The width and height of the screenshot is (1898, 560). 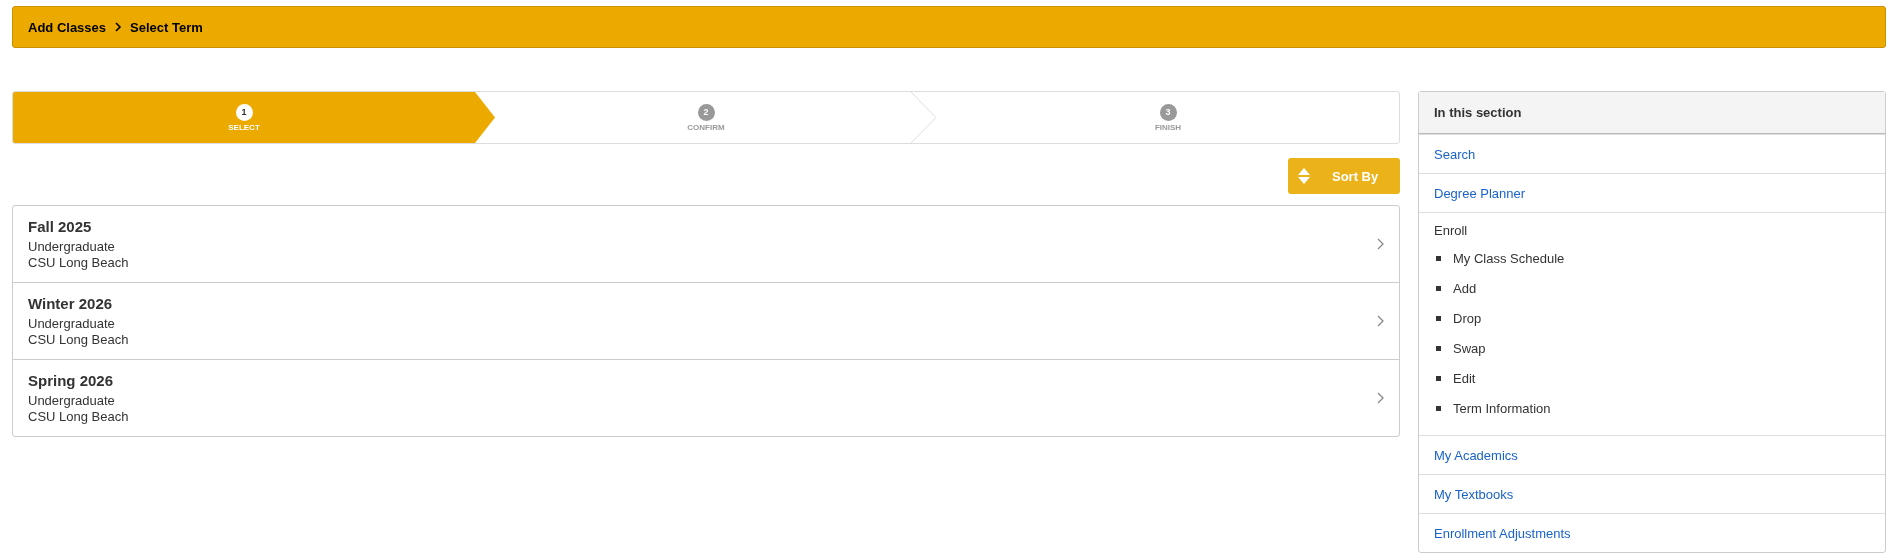 What do you see at coordinates (71, 380) in the screenshot?
I see `term-title: Spring 2026` at bounding box center [71, 380].